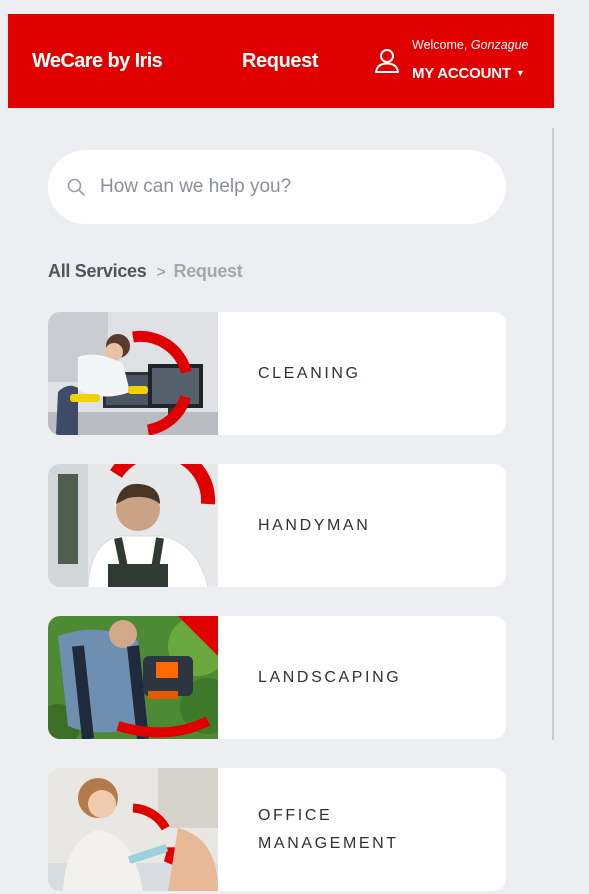  I want to click on chevron-down-icon: ▼, so click(520, 73).